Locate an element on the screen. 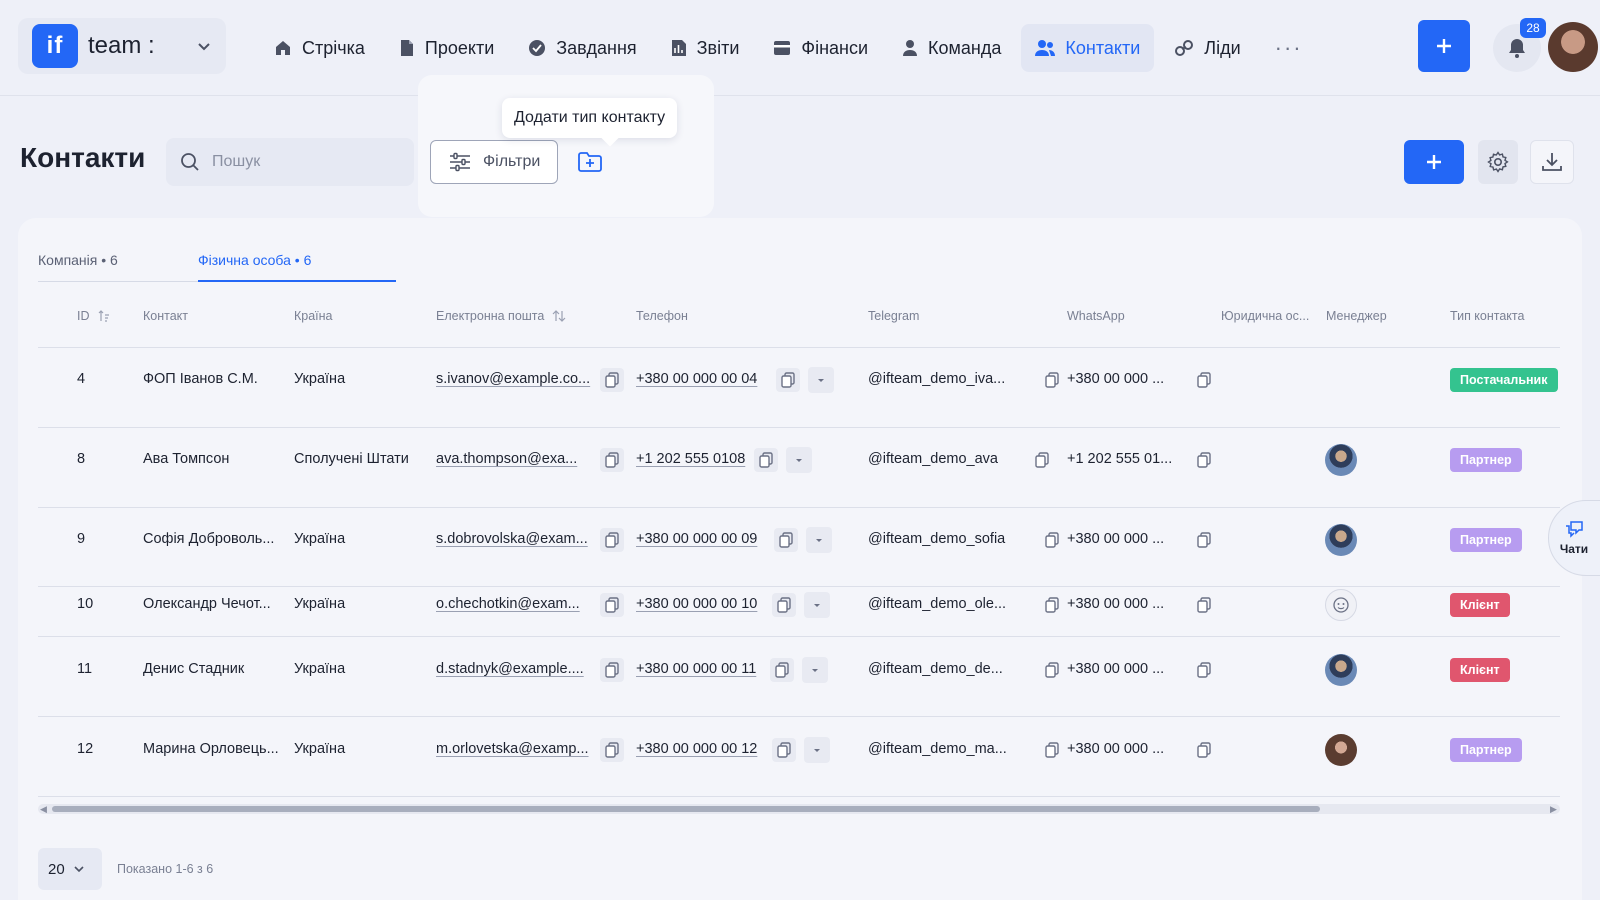  table-settings-button is located at coordinates (1498, 162).